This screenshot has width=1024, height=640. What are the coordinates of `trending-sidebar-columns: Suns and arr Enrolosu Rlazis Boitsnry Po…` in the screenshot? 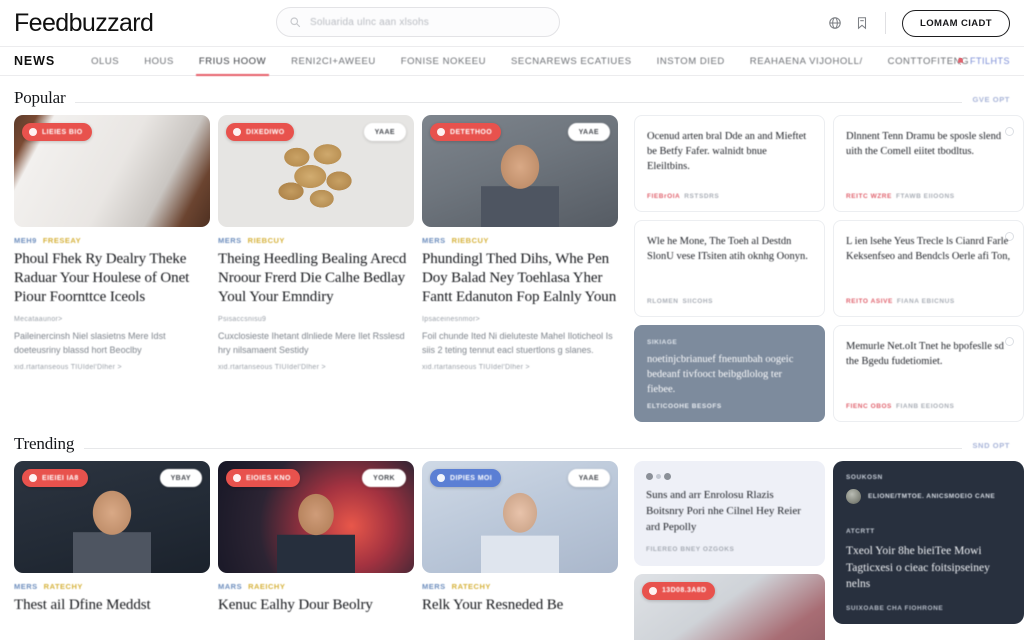 It's located at (829, 550).